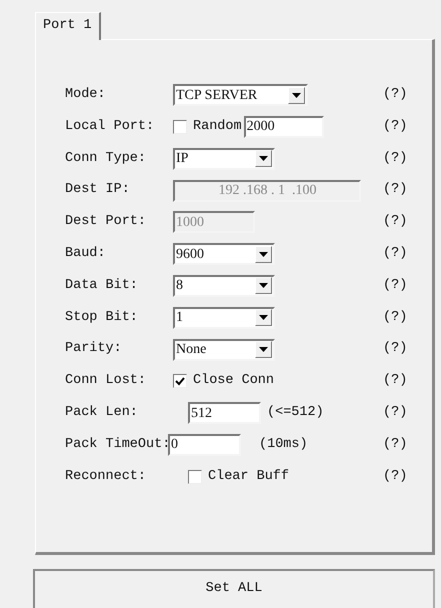 The width and height of the screenshot is (441, 608). I want to click on field-label: Data Bit:, so click(102, 285).